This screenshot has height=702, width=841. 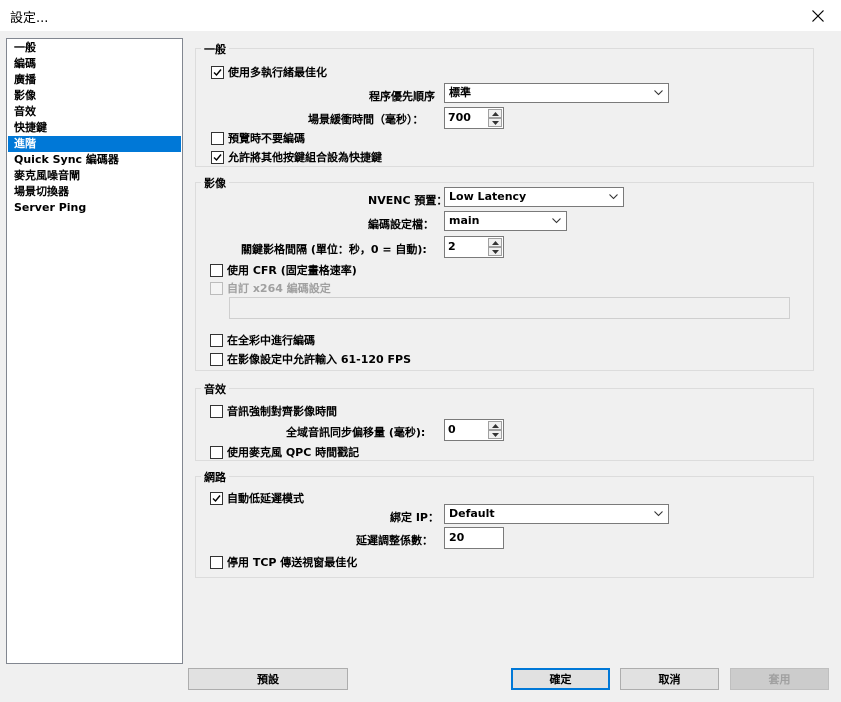 I want to click on nvenc-preset-dropdown: Low Latency, so click(x=534, y=197).